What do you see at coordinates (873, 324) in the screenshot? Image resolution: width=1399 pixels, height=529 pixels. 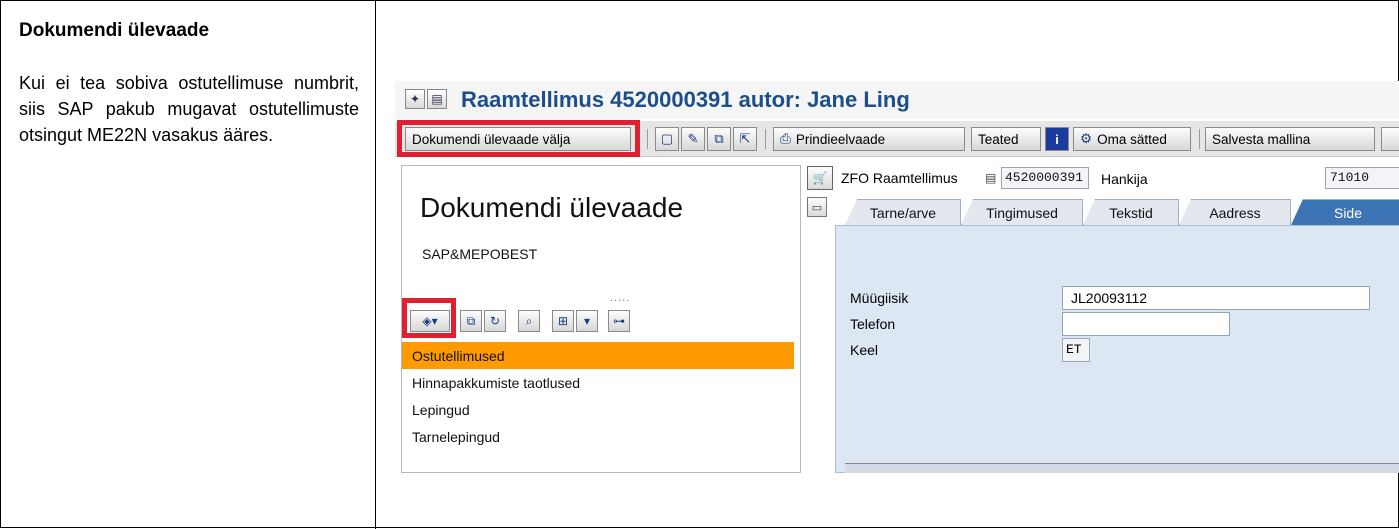 I see `phone-label: Telefon` at bounding box center [873, 324].